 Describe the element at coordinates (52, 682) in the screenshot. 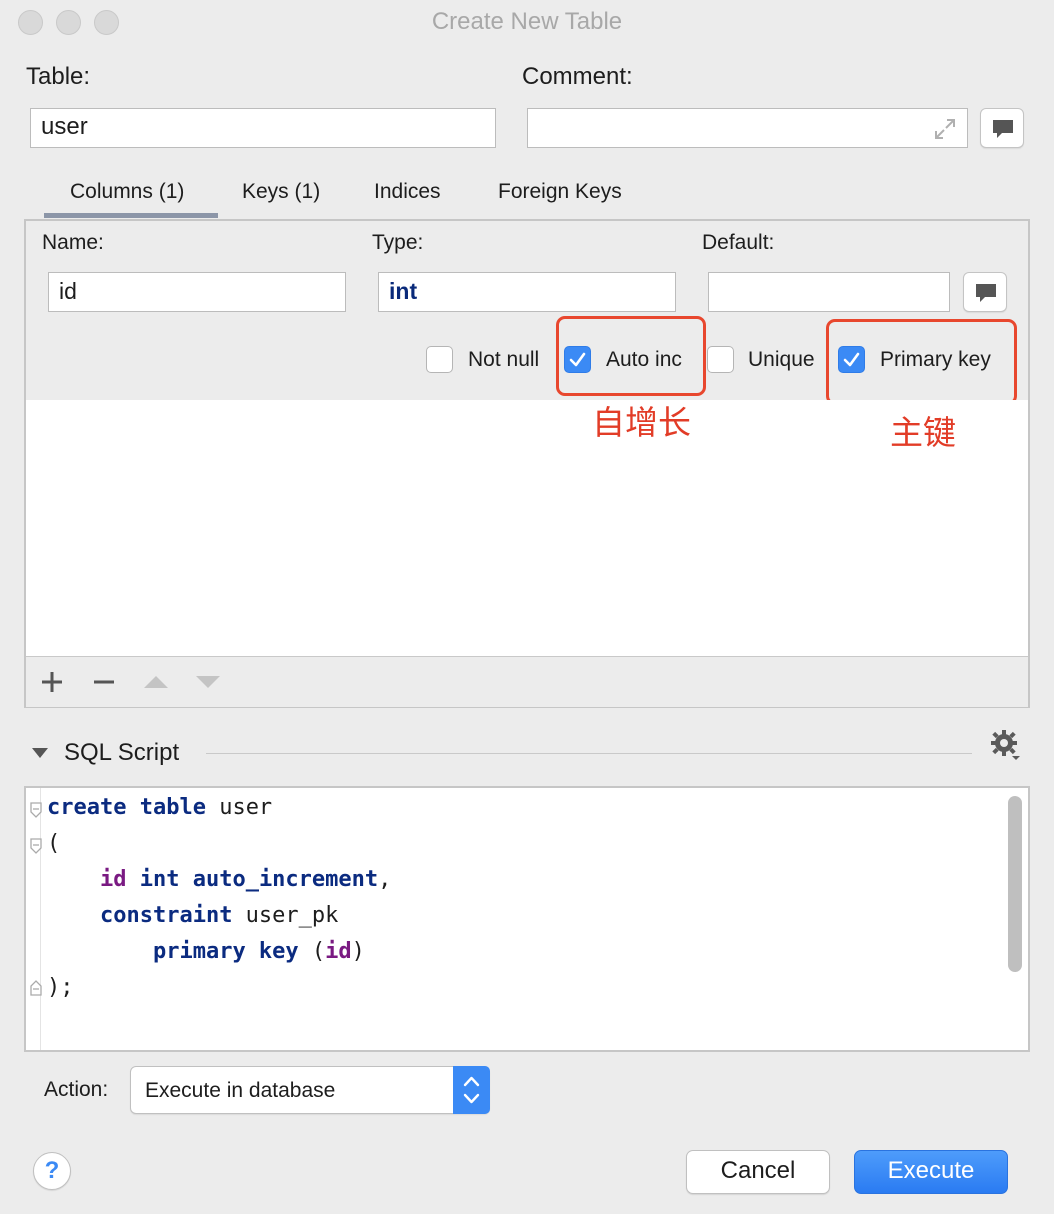

I see `add-icon` at that location.